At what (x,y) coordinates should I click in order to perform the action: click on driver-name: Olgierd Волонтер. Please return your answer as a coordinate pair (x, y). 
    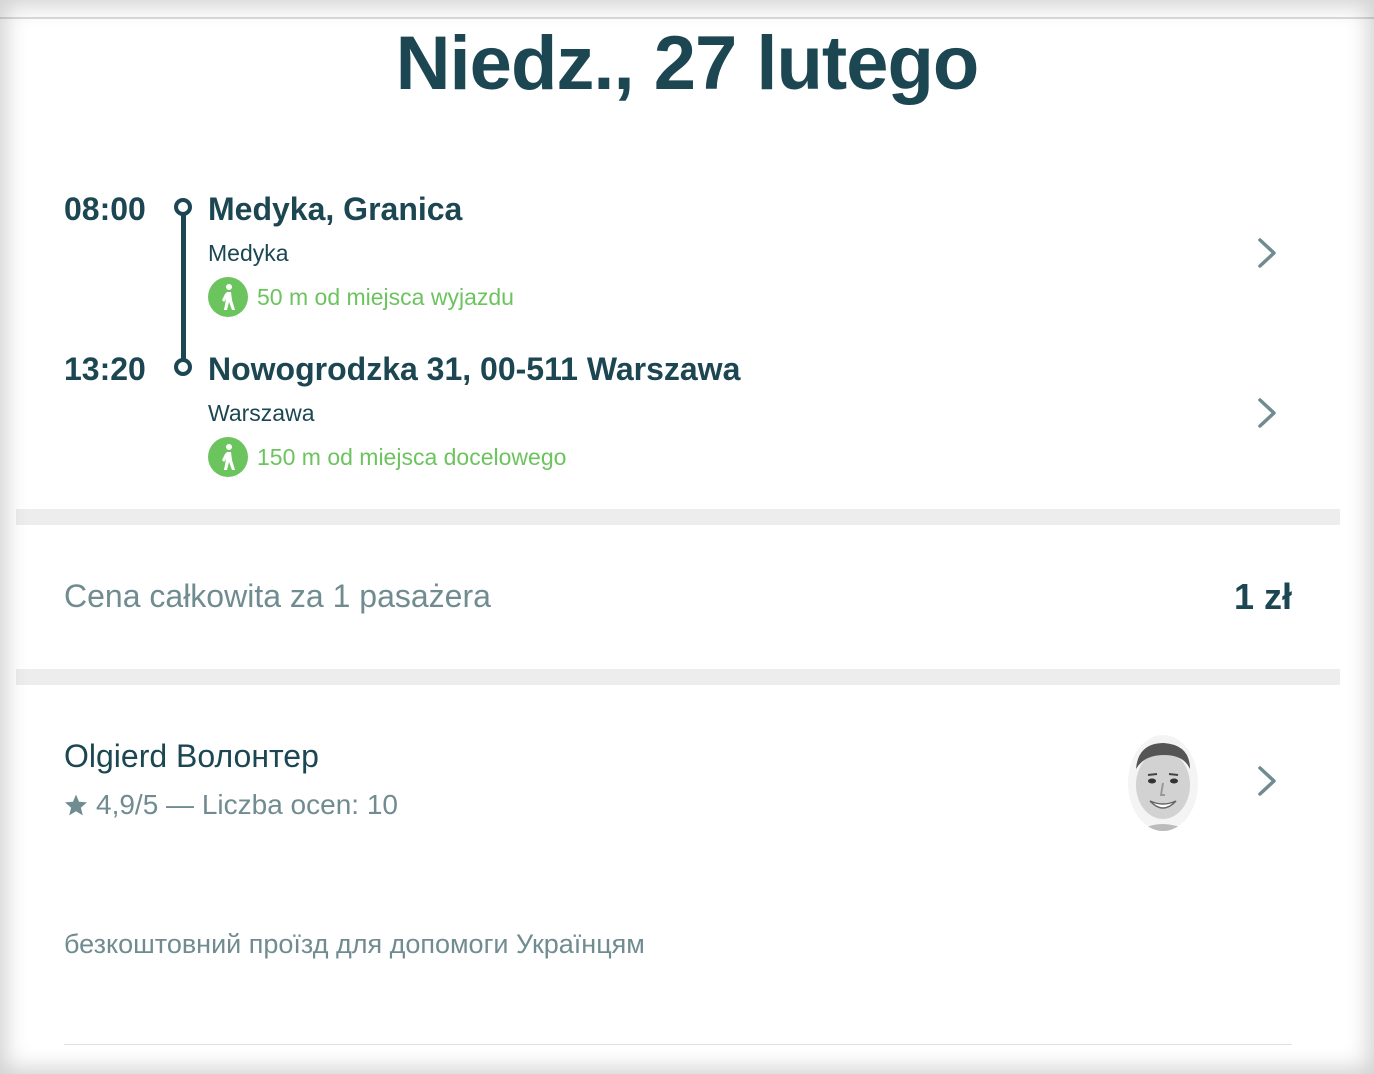
    Looking at the image, I should click on (191, 756).